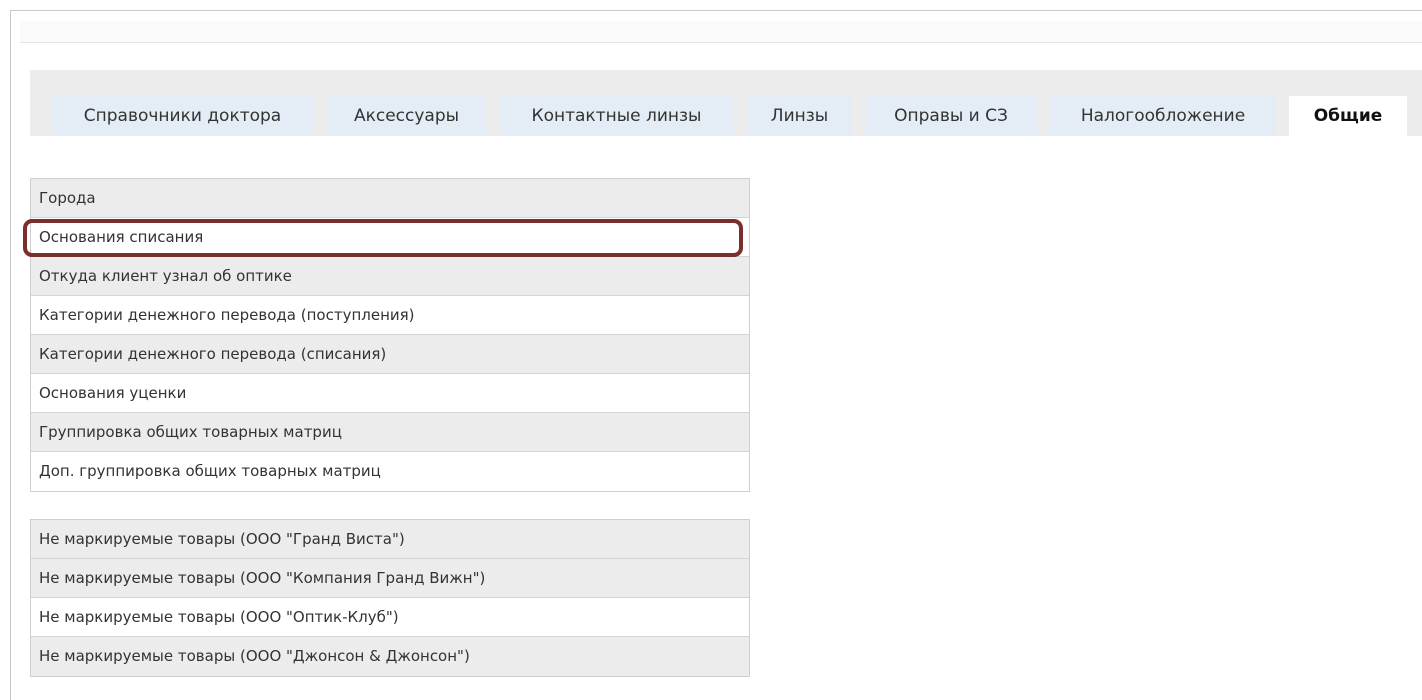 The height and width of the screenshot is (700, 1422). What do you see at coordinates (390, 237) in the screenshot?
I see `list-item-writeoff-reasons: Основания списания` at bounding box center [390, 237].